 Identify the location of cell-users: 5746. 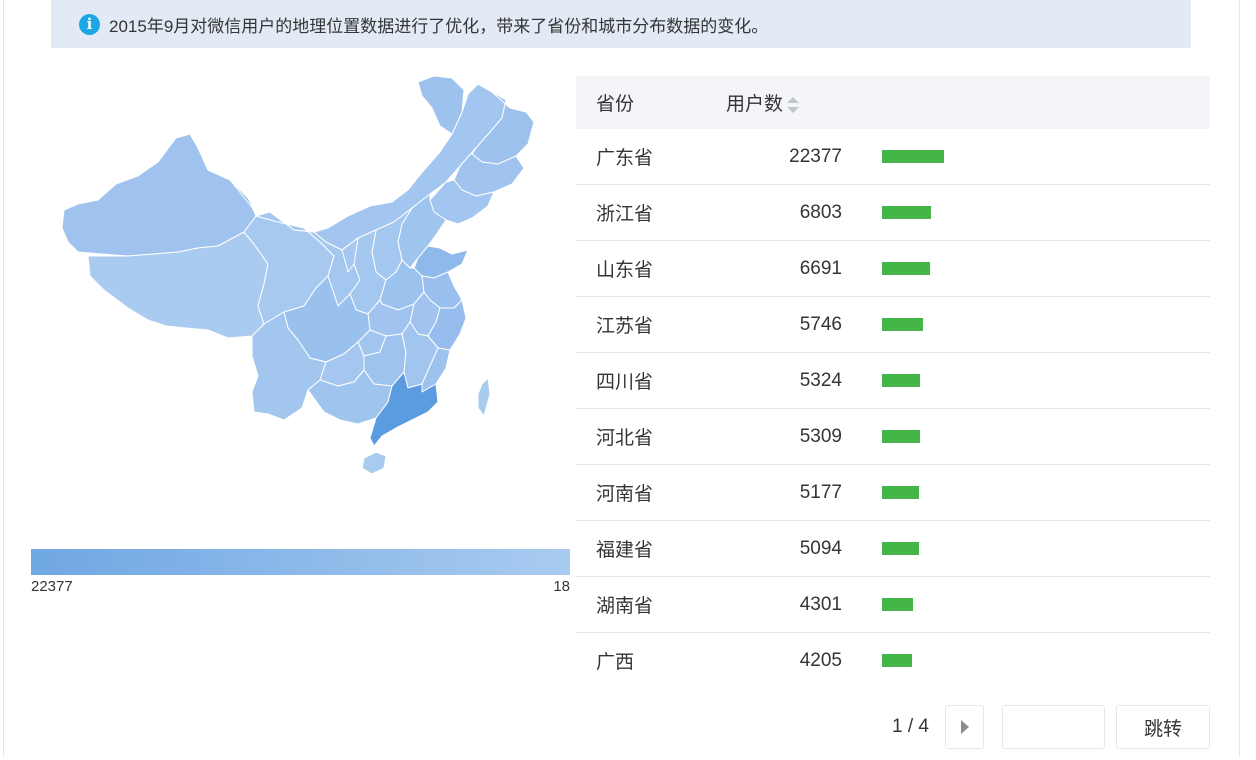
(784, 324).